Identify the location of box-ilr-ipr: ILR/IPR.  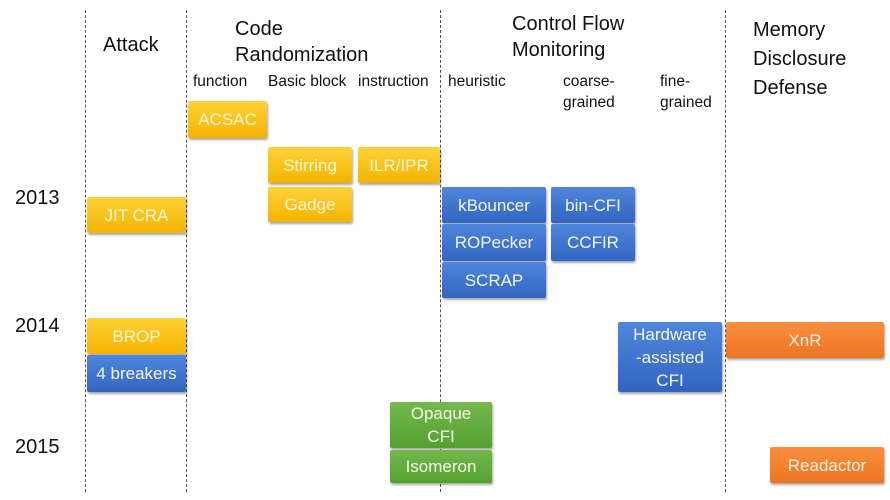
(399, 165).